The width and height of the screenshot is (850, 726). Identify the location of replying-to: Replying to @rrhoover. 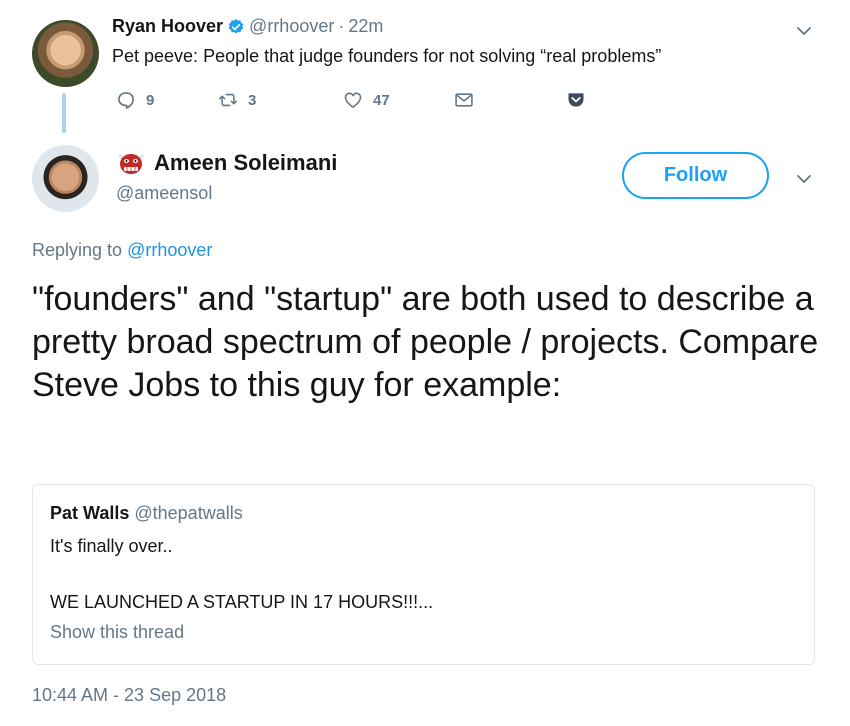
(122, 250).